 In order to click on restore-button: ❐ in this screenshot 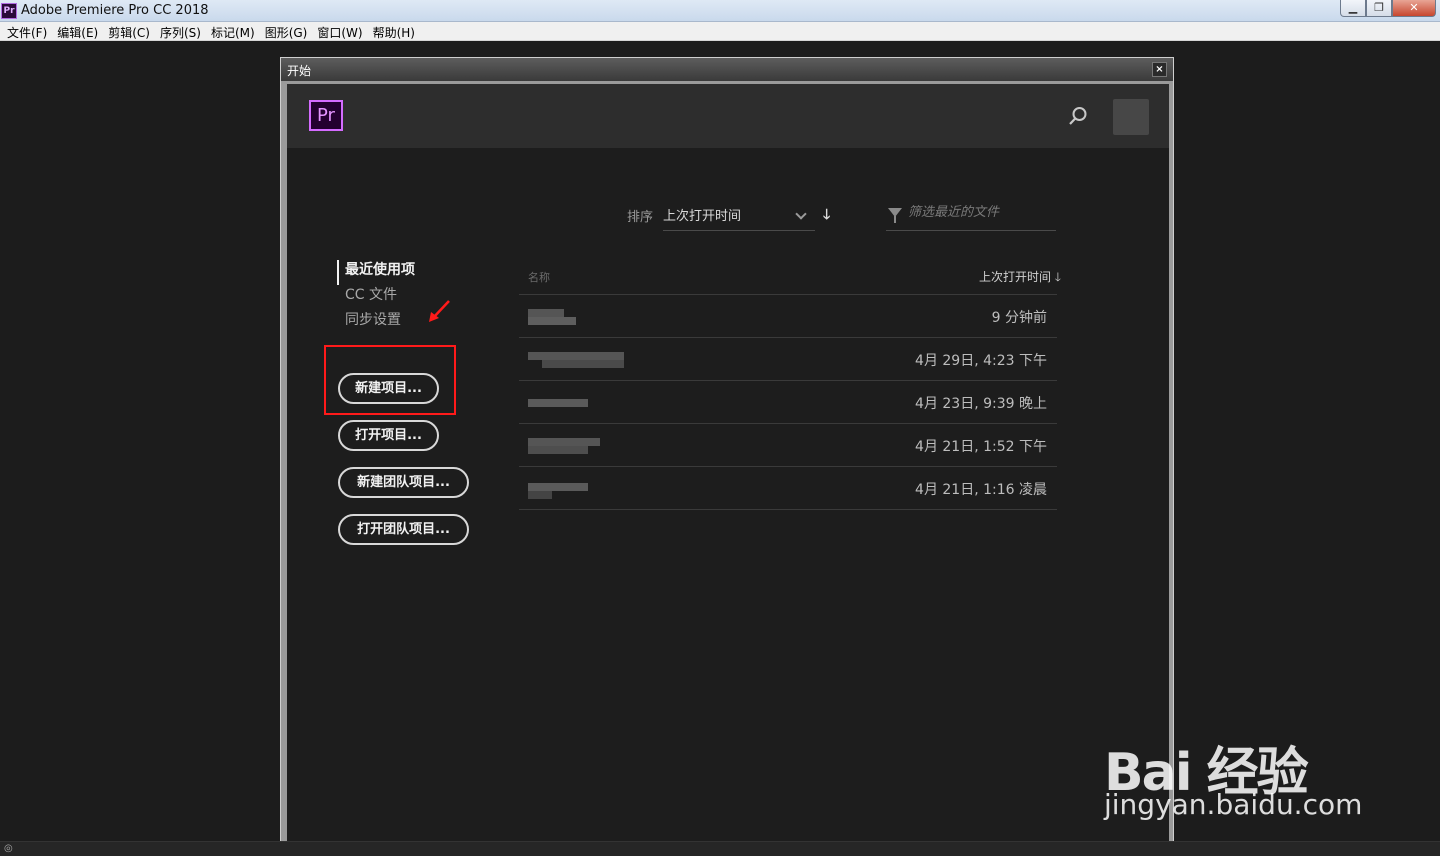, I will do `click(1379, 8)`.